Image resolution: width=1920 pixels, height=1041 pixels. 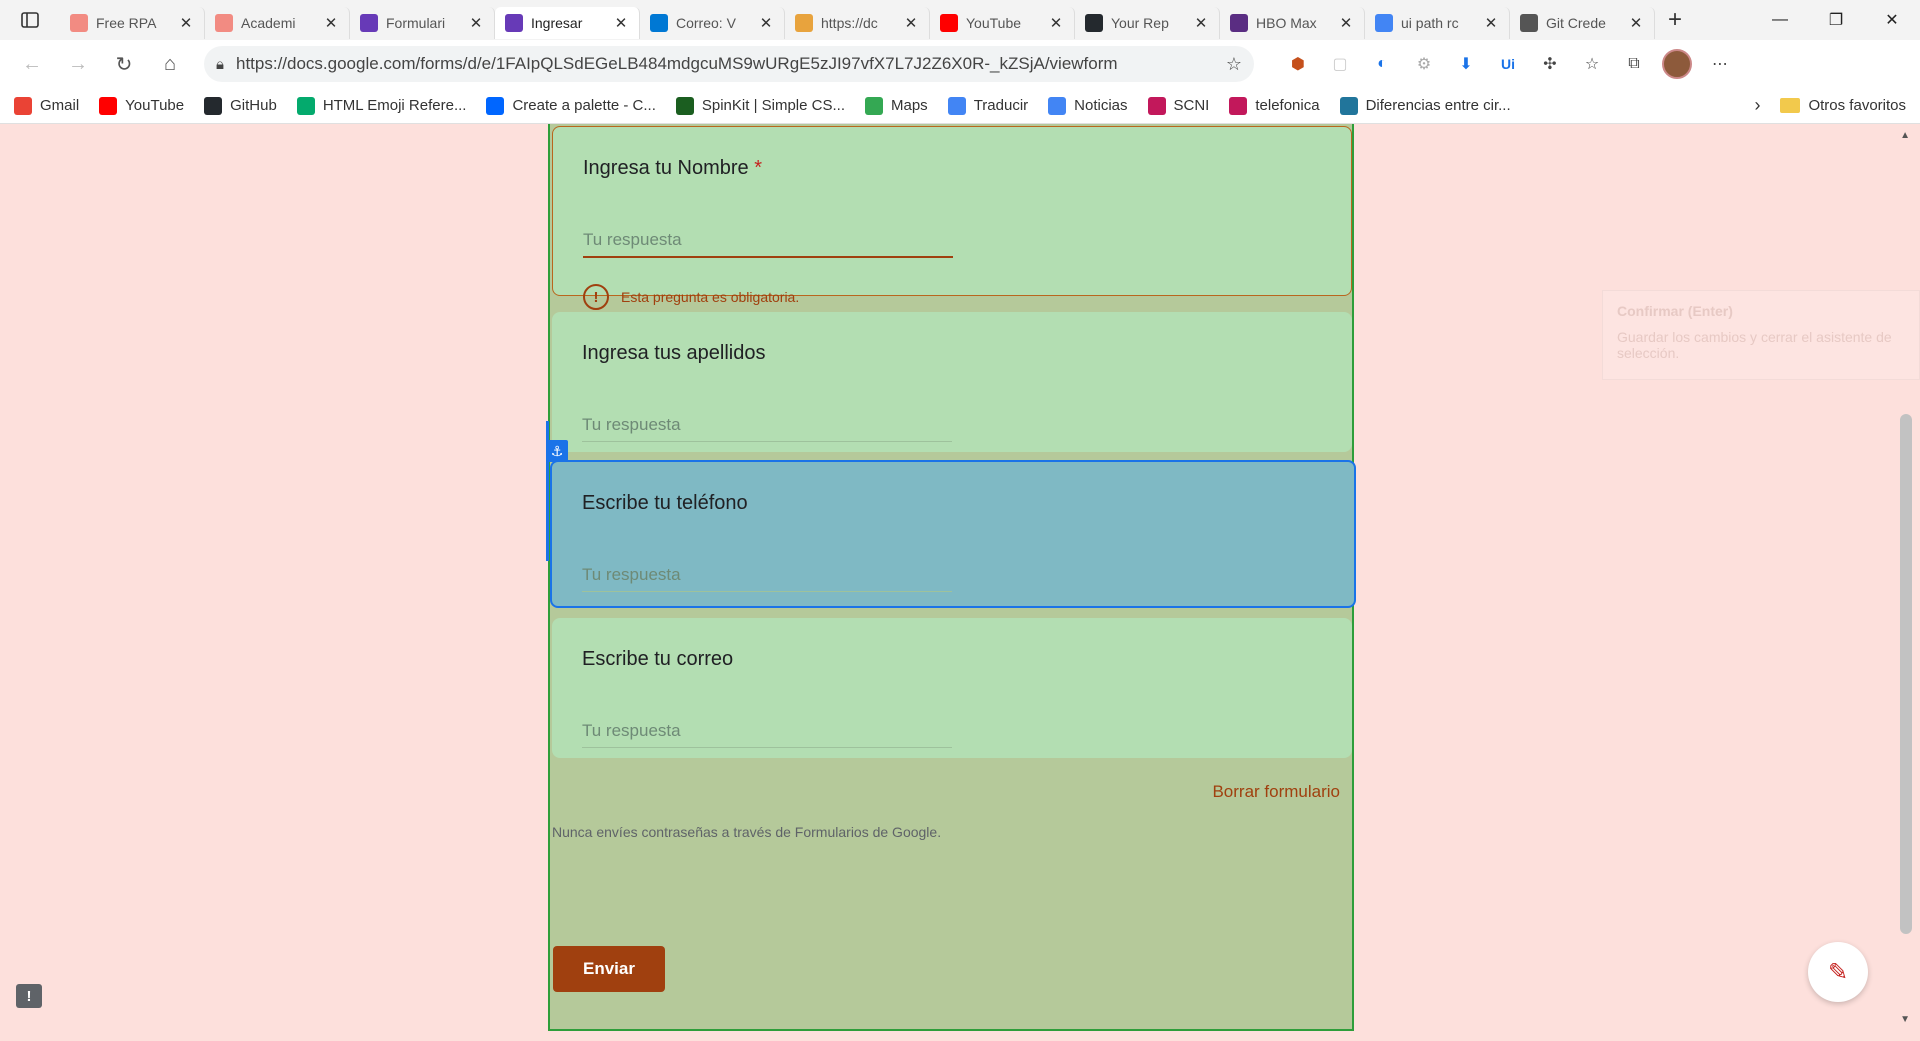 What do you see at coordinates (1508, 64) in the screenshot?
I see `uipath-extension-icon: Ui` at bounding box center [1508, 64].